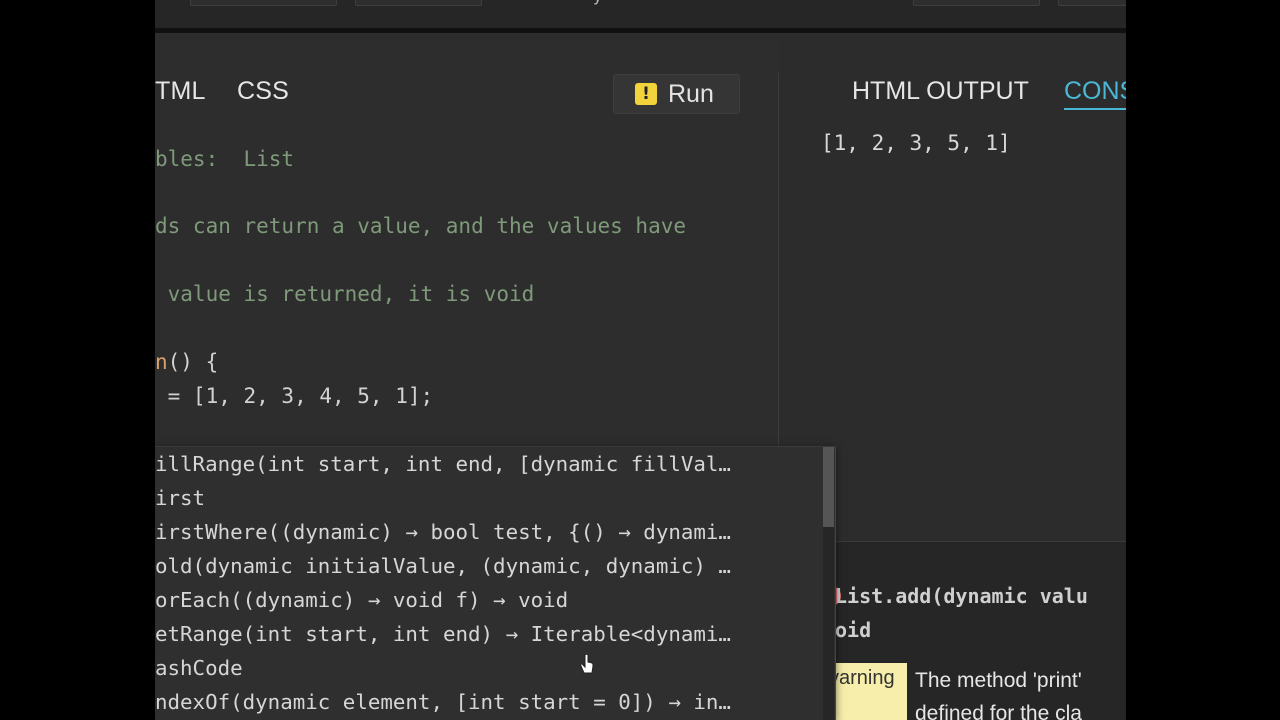  I want to click on run-button: ! Run, so click(676, 94).